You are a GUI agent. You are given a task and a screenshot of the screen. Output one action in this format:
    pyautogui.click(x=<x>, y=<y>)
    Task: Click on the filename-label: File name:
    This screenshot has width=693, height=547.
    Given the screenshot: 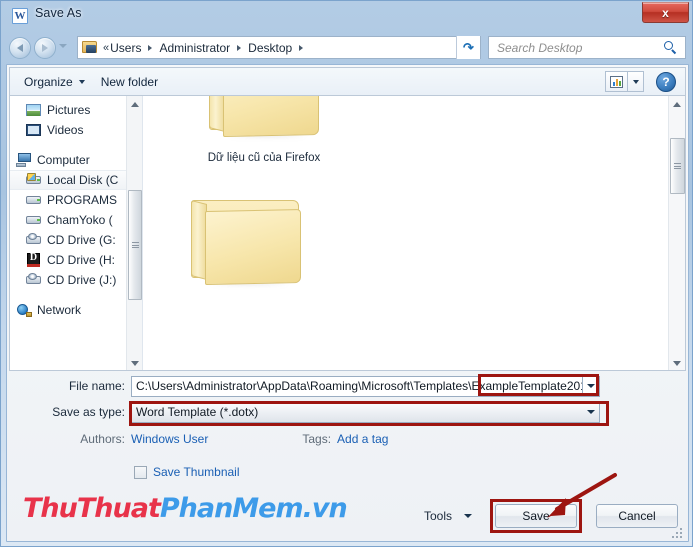 What is the action you would take?
    pyautogui.click(x=96, y=386)
    